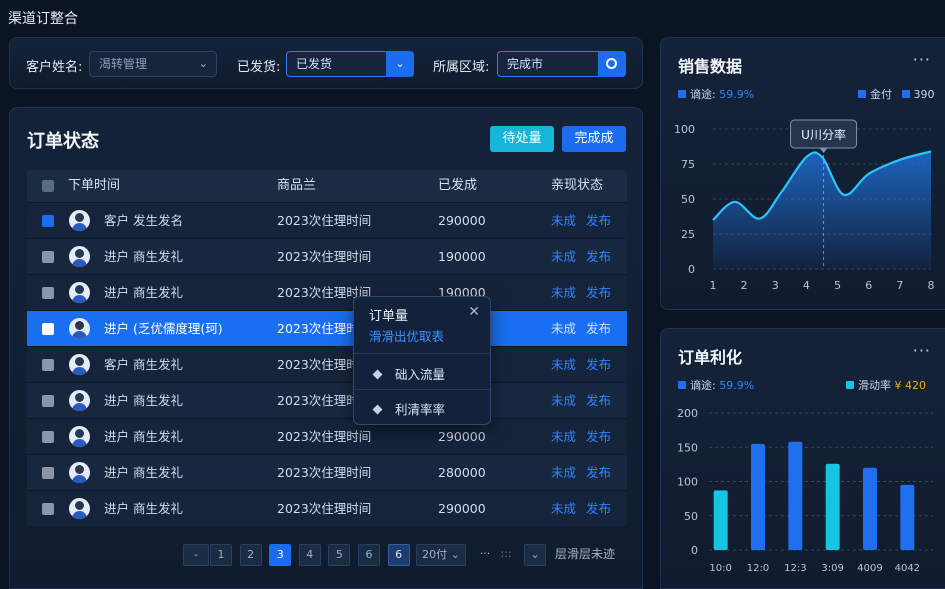 The height and width of the screenshot is (589, 945). I want to click on y-tick-label: 0, so click(694, 550).